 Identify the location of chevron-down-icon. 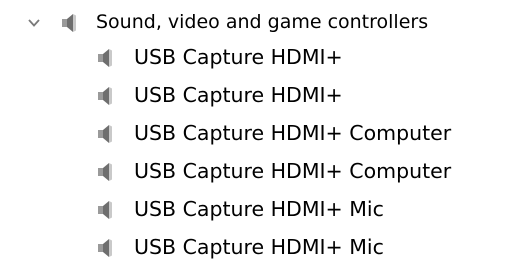
(34, 22).